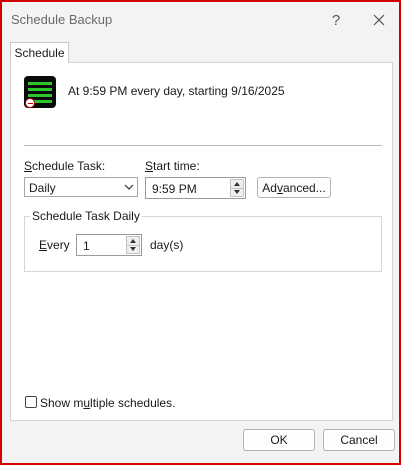 Image resolution: width=401 pixels, height=465 pixels. What do you see at coordinates (109, 245) in the screenshot?
I see `days-interval-field: 1` at bounding box center [109, 245].